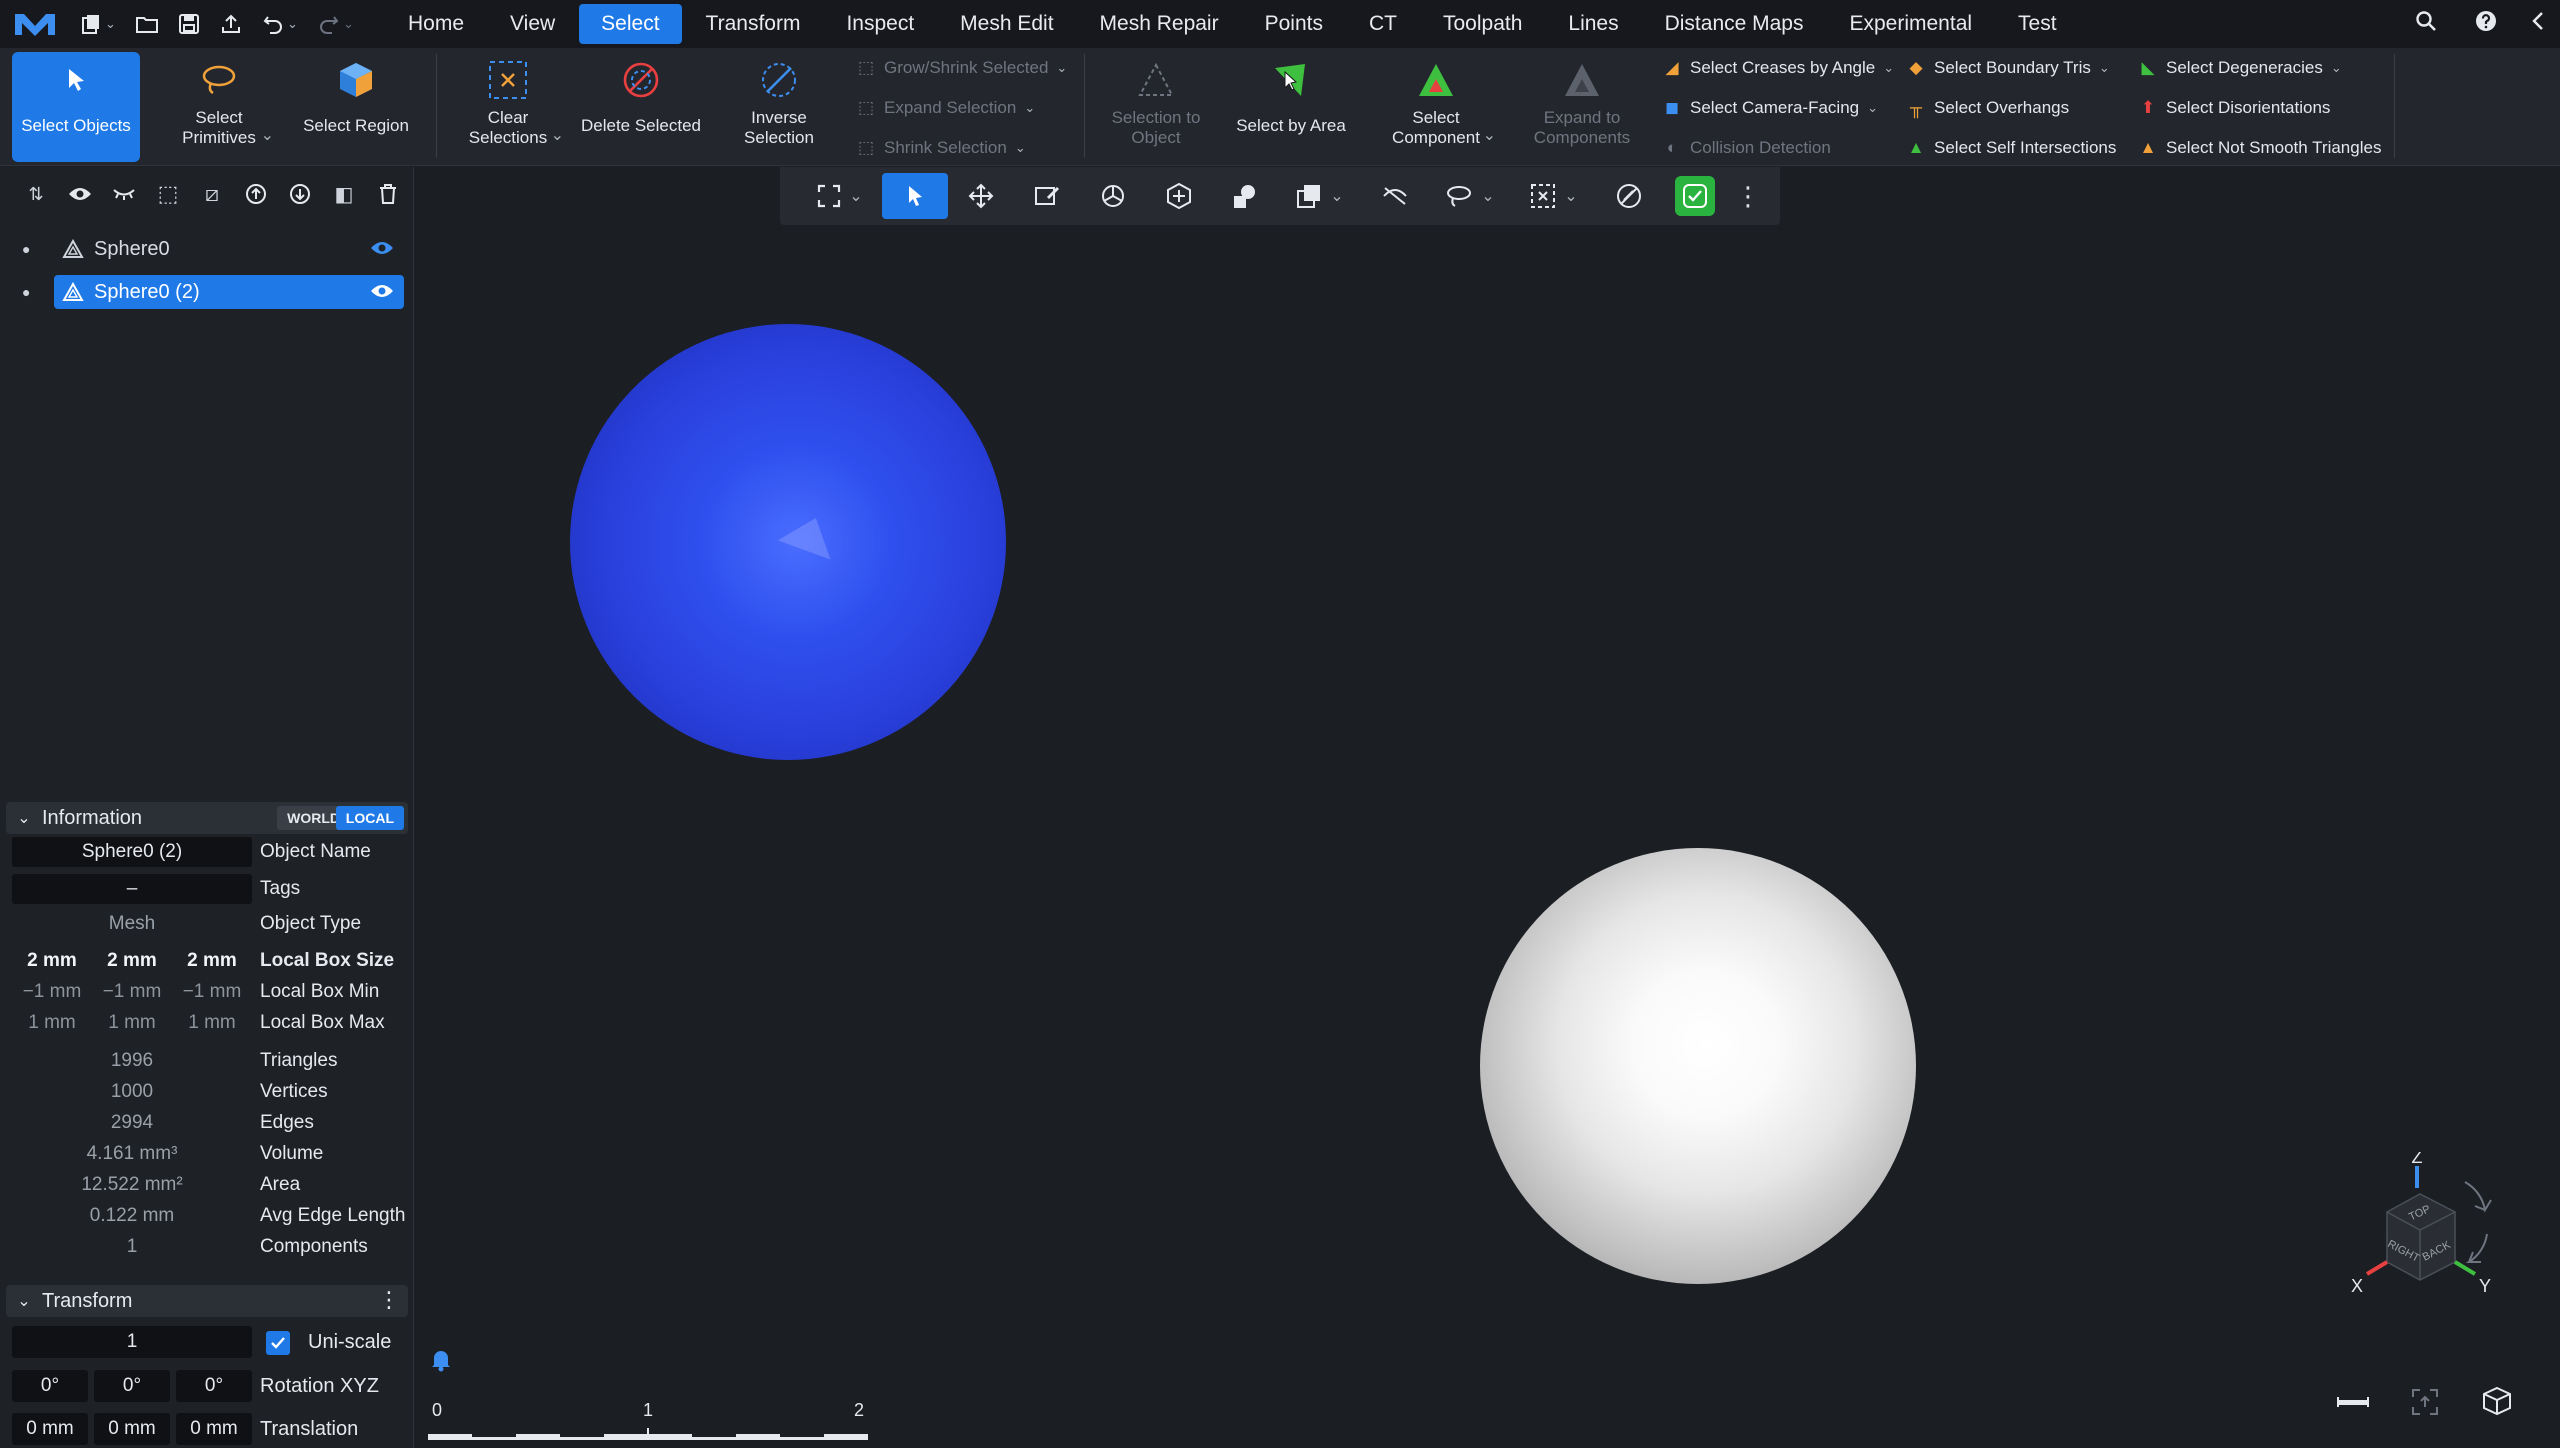  Describe the element at coordinates (168, 194) in the screenshot. I see `select-all-button: ⬚` at that location.